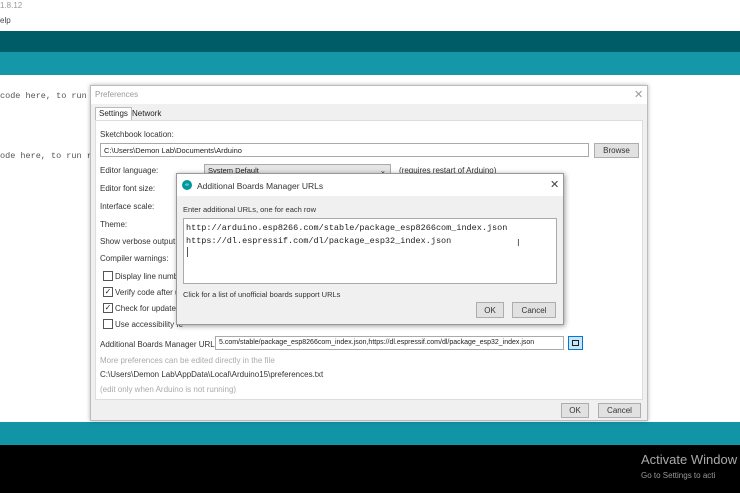 This screenshot has width=740, height=493. What do you see at coordinates (127, 206) in the screenshot?
I see `interface-scale-label: Interface scale:` at bounding box center [127, 206].